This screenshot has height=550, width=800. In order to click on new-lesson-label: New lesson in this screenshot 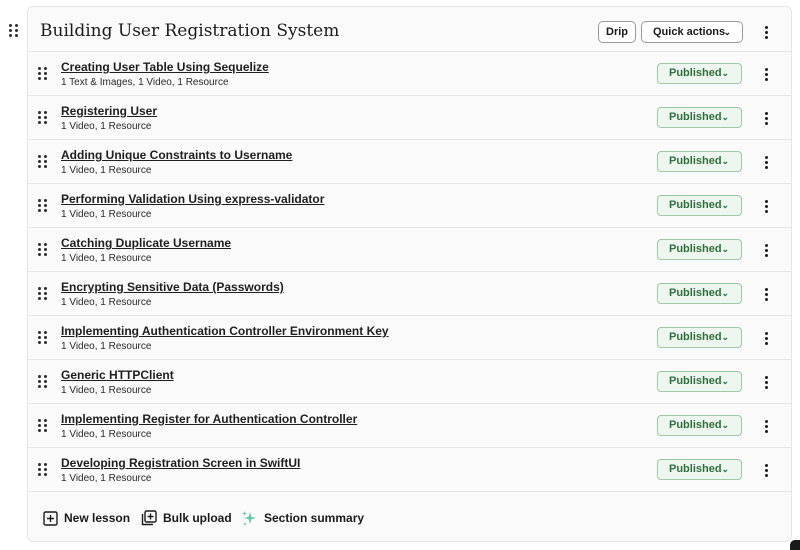, I will do `click(97, 518)`.